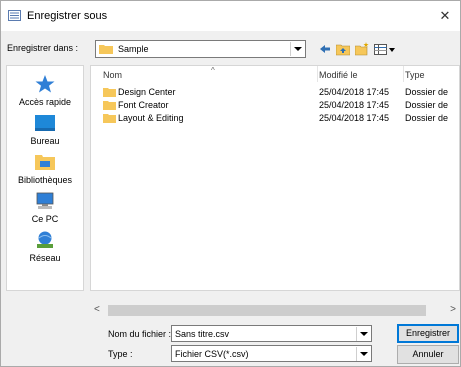 This screenshot has width=461, height=367. What do you see at coordinates (271, 353) in the screenshot?
I see `file-type-select: Fichier CSV(*.csv)` at bounding box center [271, 353].